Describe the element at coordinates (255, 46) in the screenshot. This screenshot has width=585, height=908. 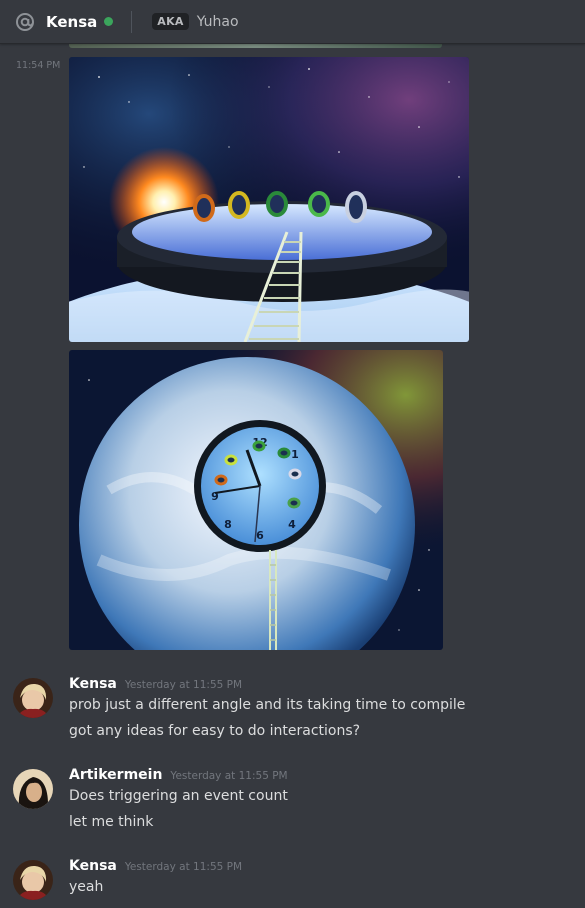
I see `previous-image-edge` at that location.